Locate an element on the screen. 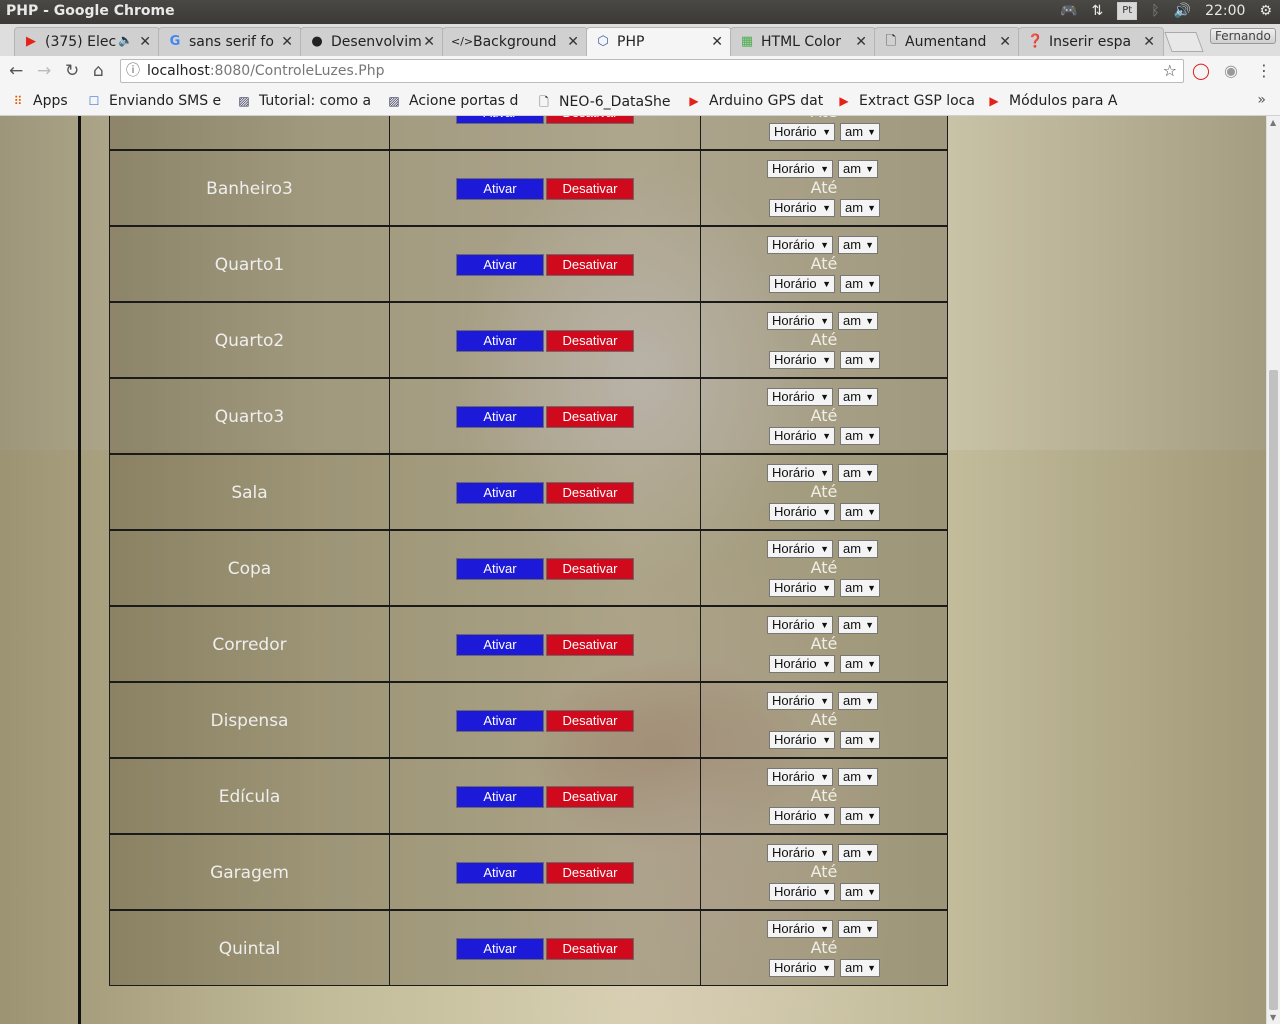 This screenshot has height=1024, width=1280. address-bar: ⓘ localhost:8080/ControleLuzes.Php ☆ is located at coordinates (652, 71).